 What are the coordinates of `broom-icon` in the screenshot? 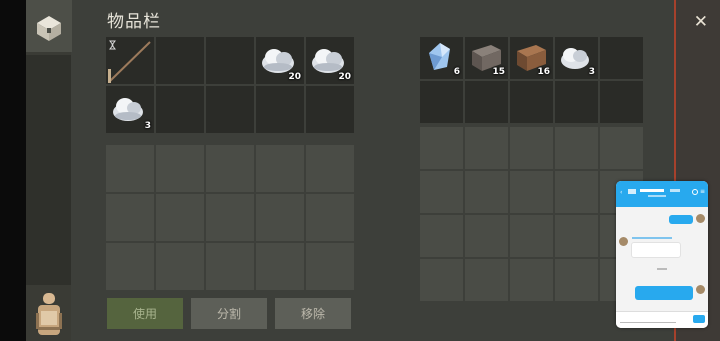 It's located at (129, 61).